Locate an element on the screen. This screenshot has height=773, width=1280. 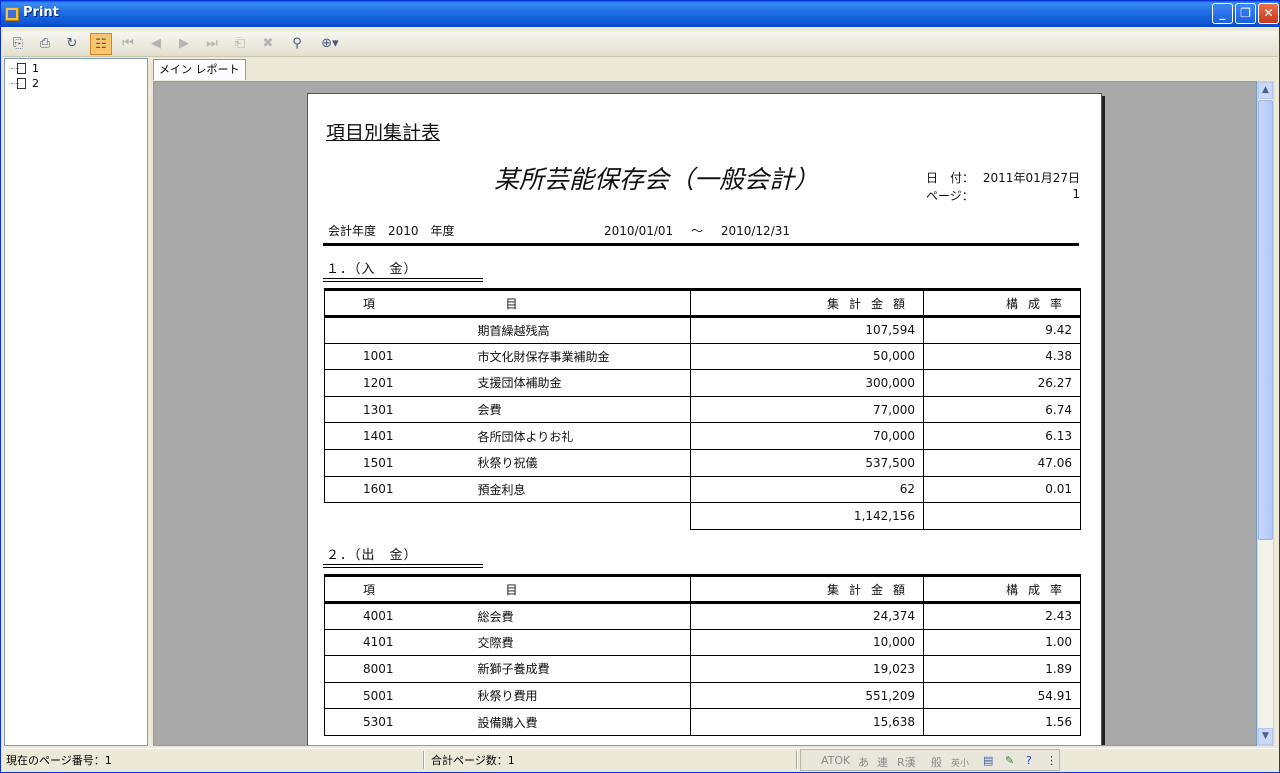
last-page-icon: ⏭ is located at coordinates (212, 44).